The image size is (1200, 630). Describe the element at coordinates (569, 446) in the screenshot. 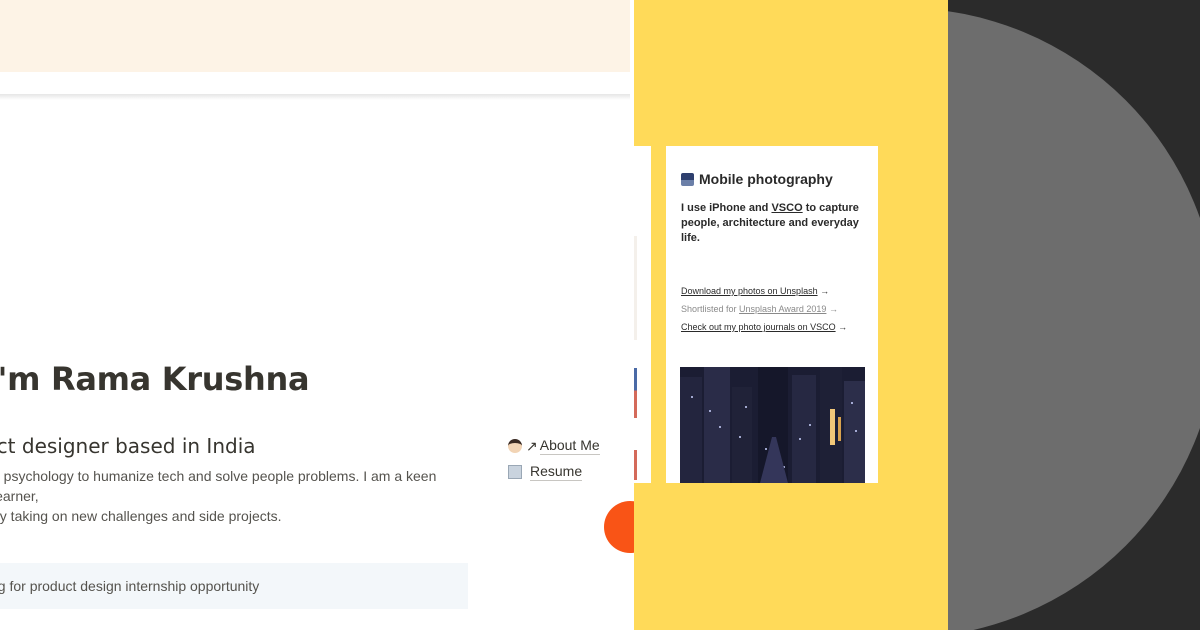

I see `about-me-label: About Me` at that location.